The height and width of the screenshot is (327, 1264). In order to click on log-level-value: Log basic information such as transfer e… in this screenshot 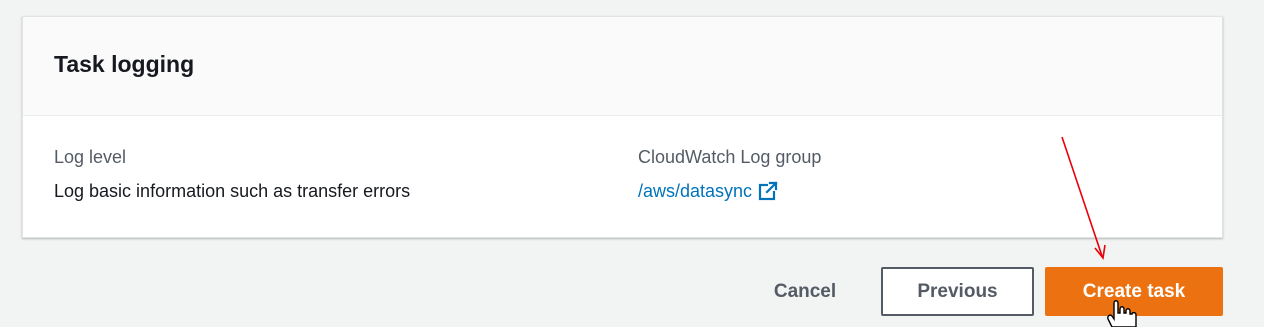, I will do `click(232, 191)`.